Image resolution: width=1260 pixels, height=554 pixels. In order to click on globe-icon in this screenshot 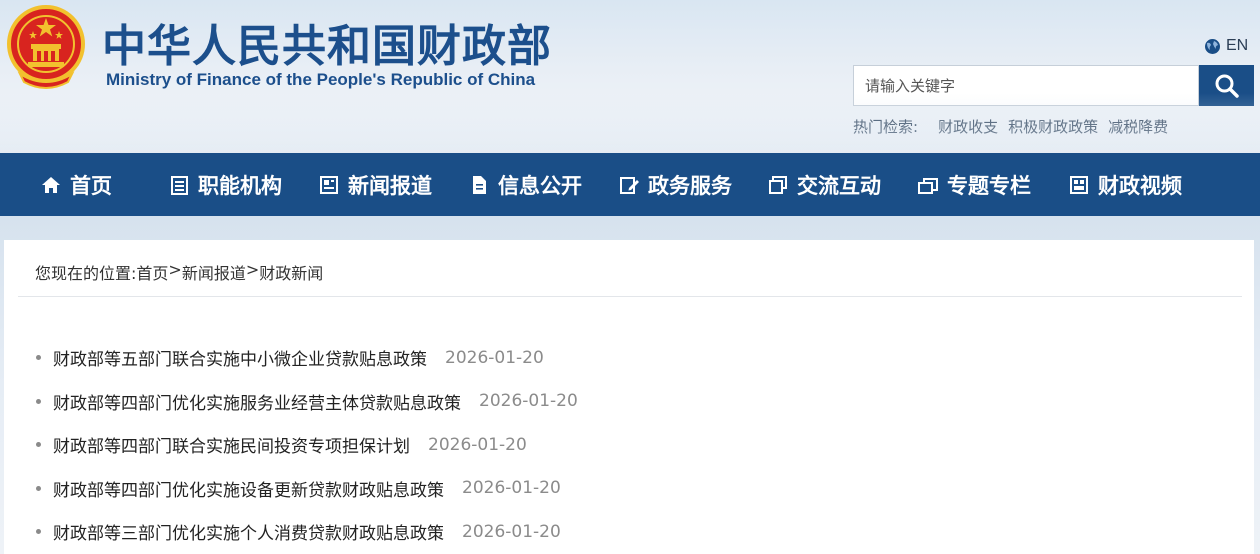, I will do `click(1212, 46)`.